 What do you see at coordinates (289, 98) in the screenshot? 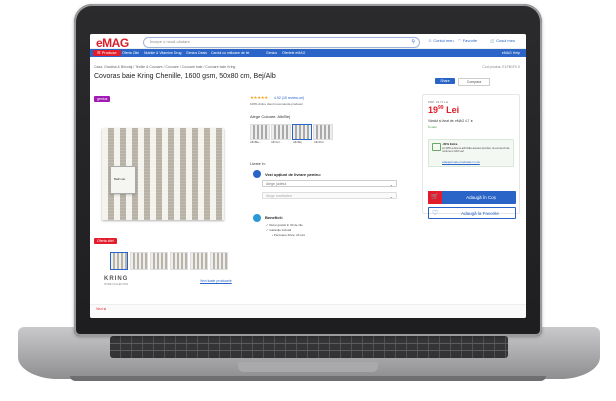
I see `rating-link: 4.92 (15 review-uri)` at bounding box center [289, 98].